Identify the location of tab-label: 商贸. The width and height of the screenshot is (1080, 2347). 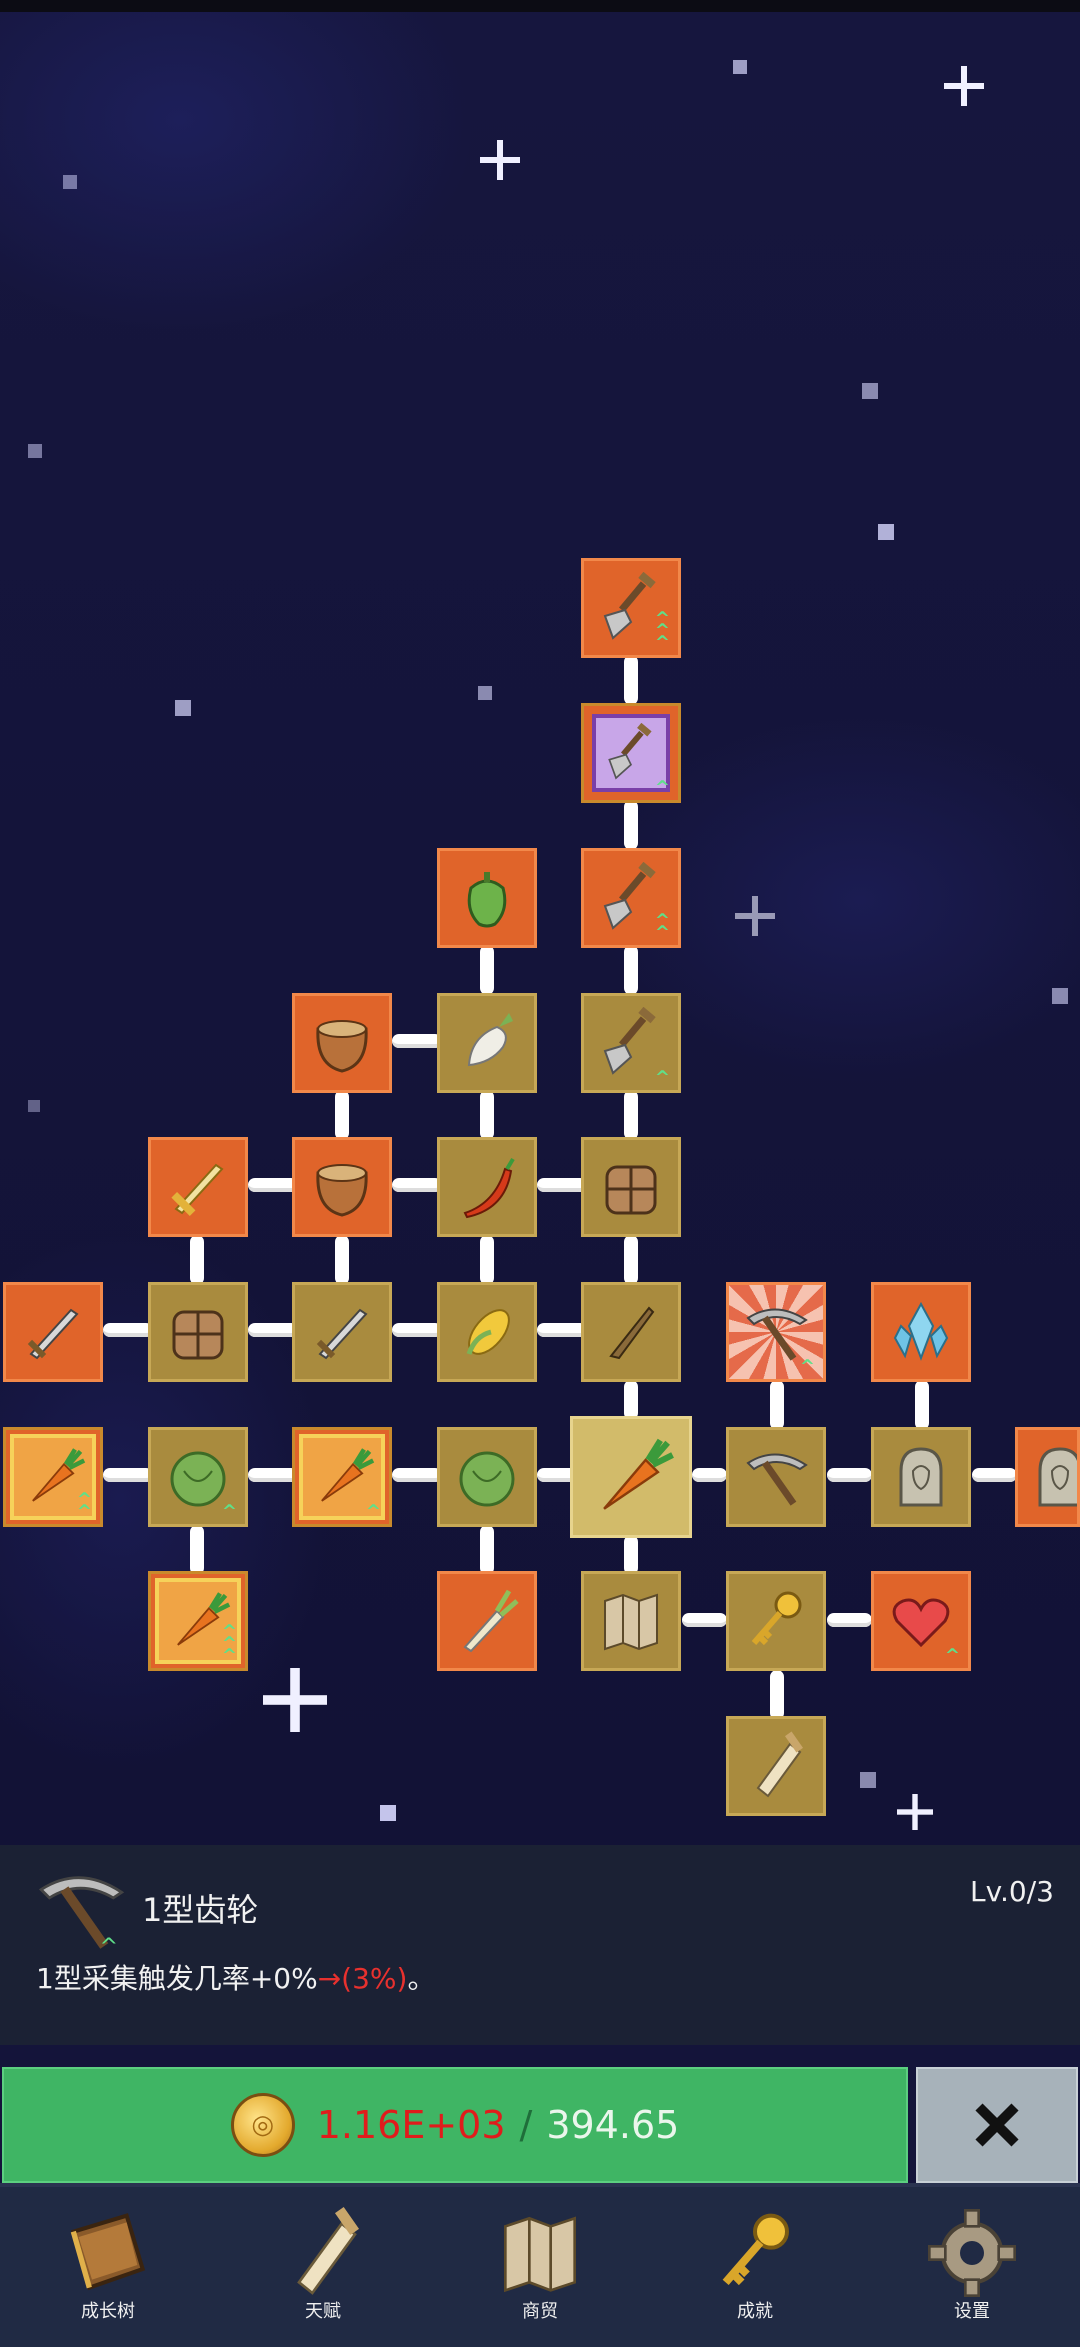
(540, 2311).